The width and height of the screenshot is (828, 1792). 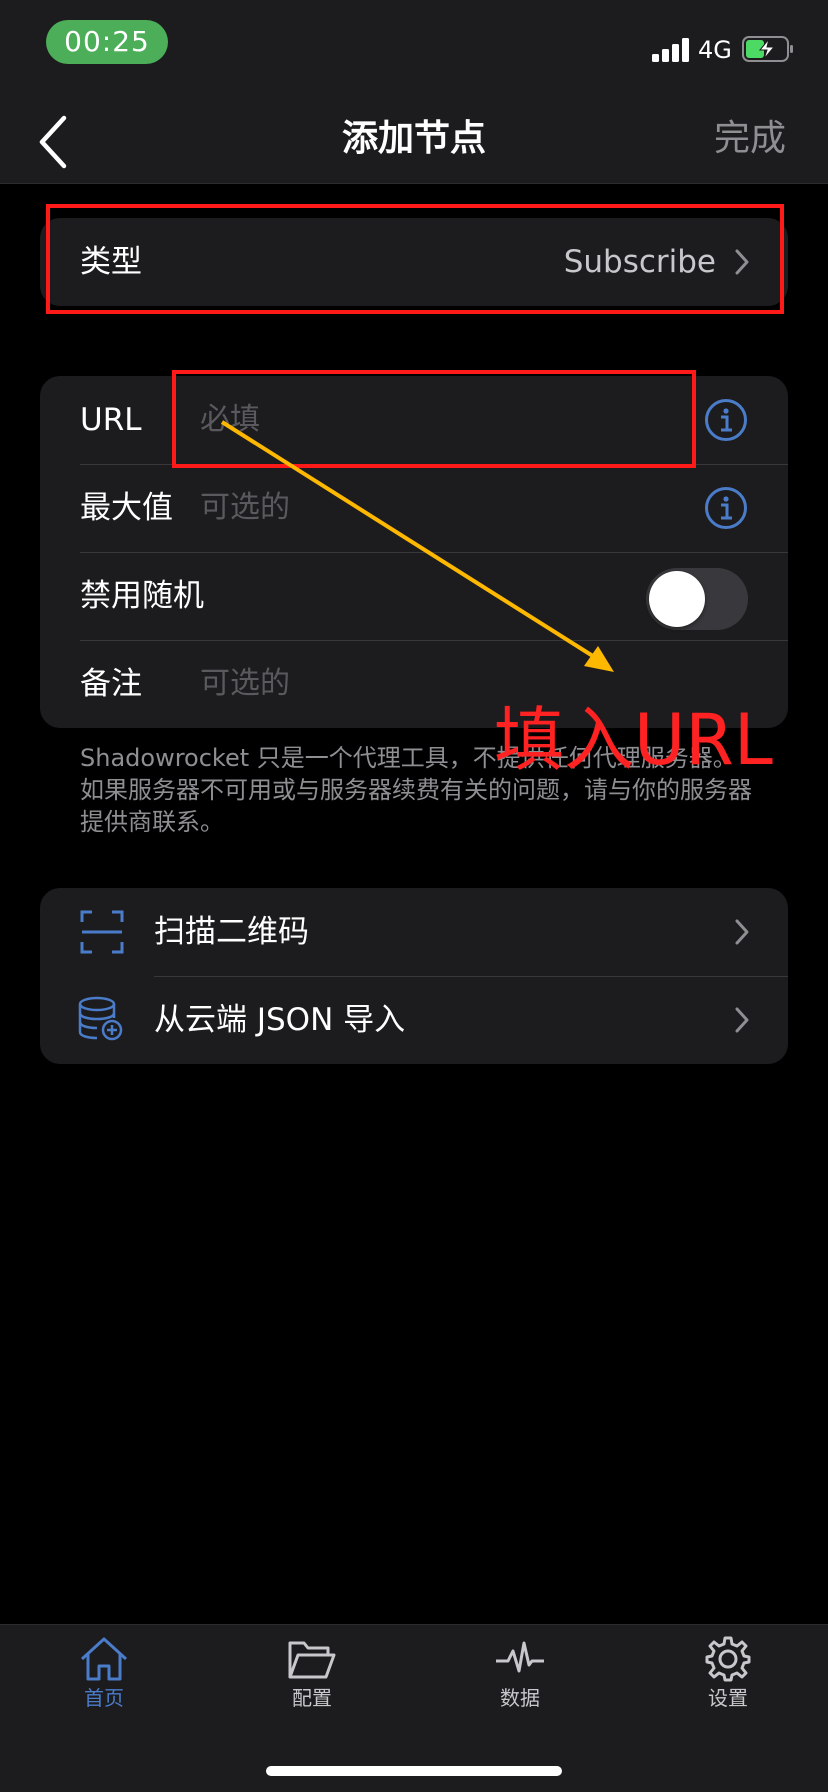 I want to click on max-row: 最大值 可选的, so click(x=414, y=508).